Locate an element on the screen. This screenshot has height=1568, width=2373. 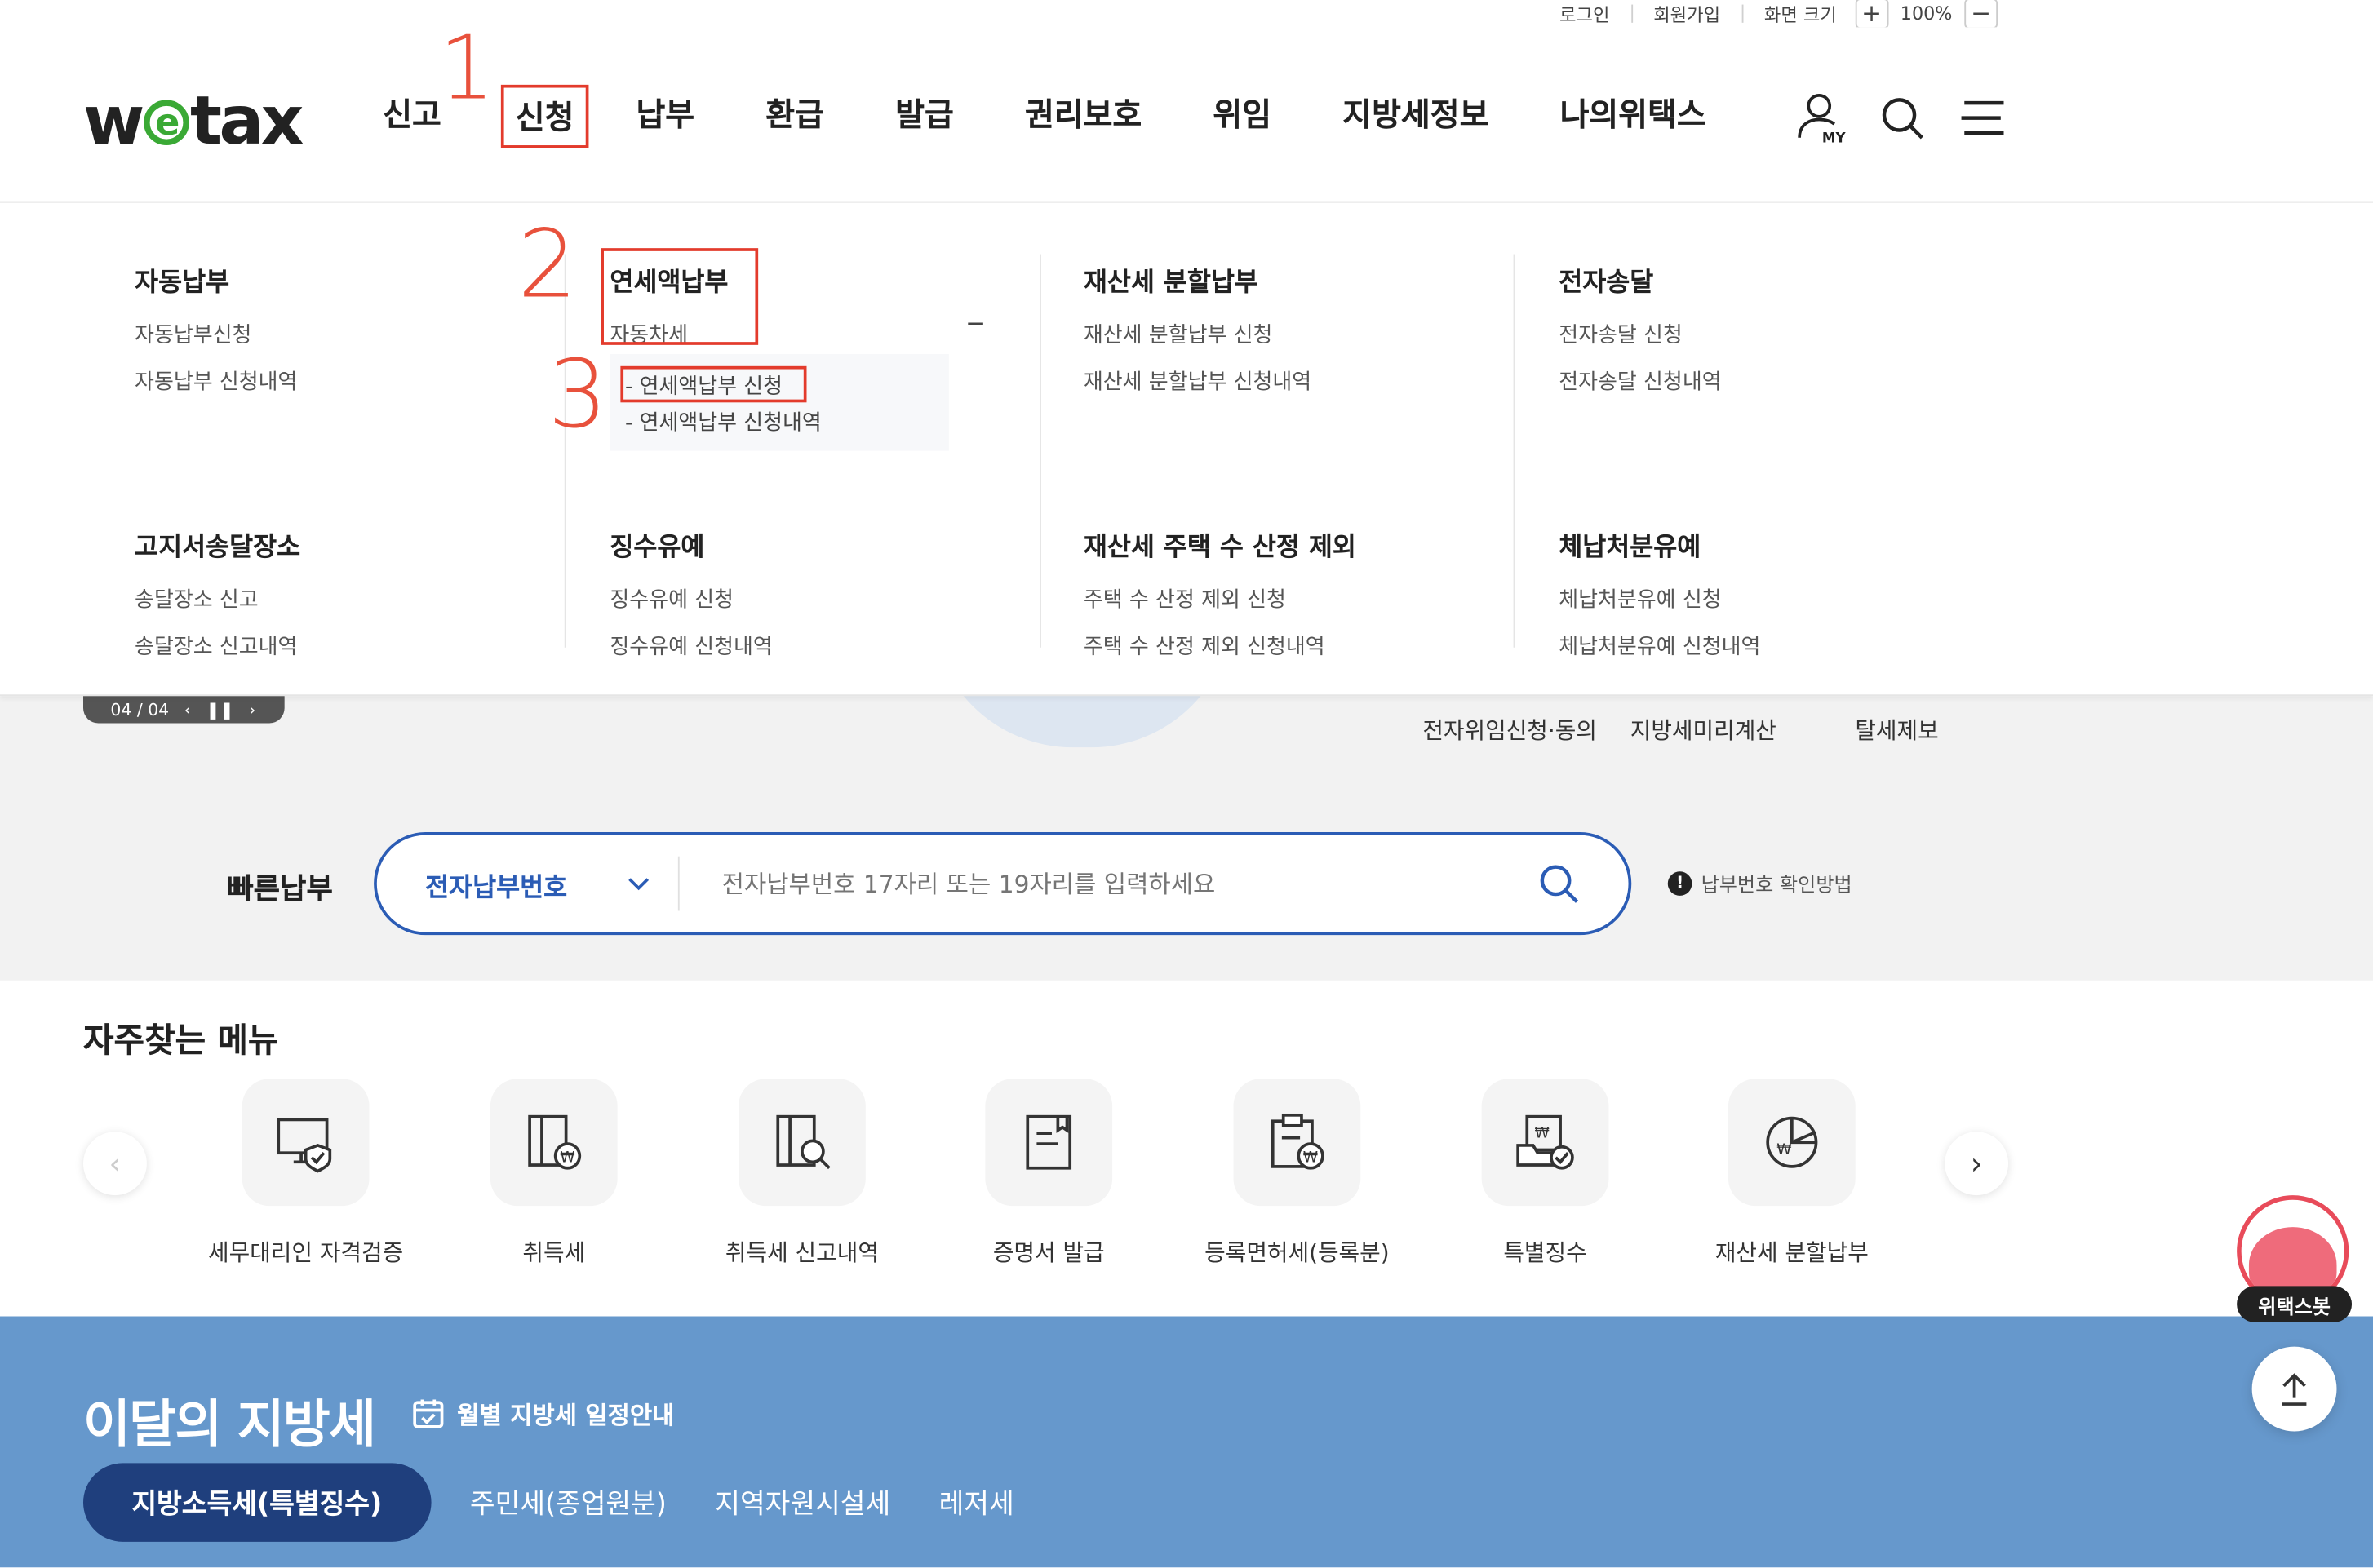
gnb-my-wetax: 나의위택스 is located at coordinates (1633, 119).